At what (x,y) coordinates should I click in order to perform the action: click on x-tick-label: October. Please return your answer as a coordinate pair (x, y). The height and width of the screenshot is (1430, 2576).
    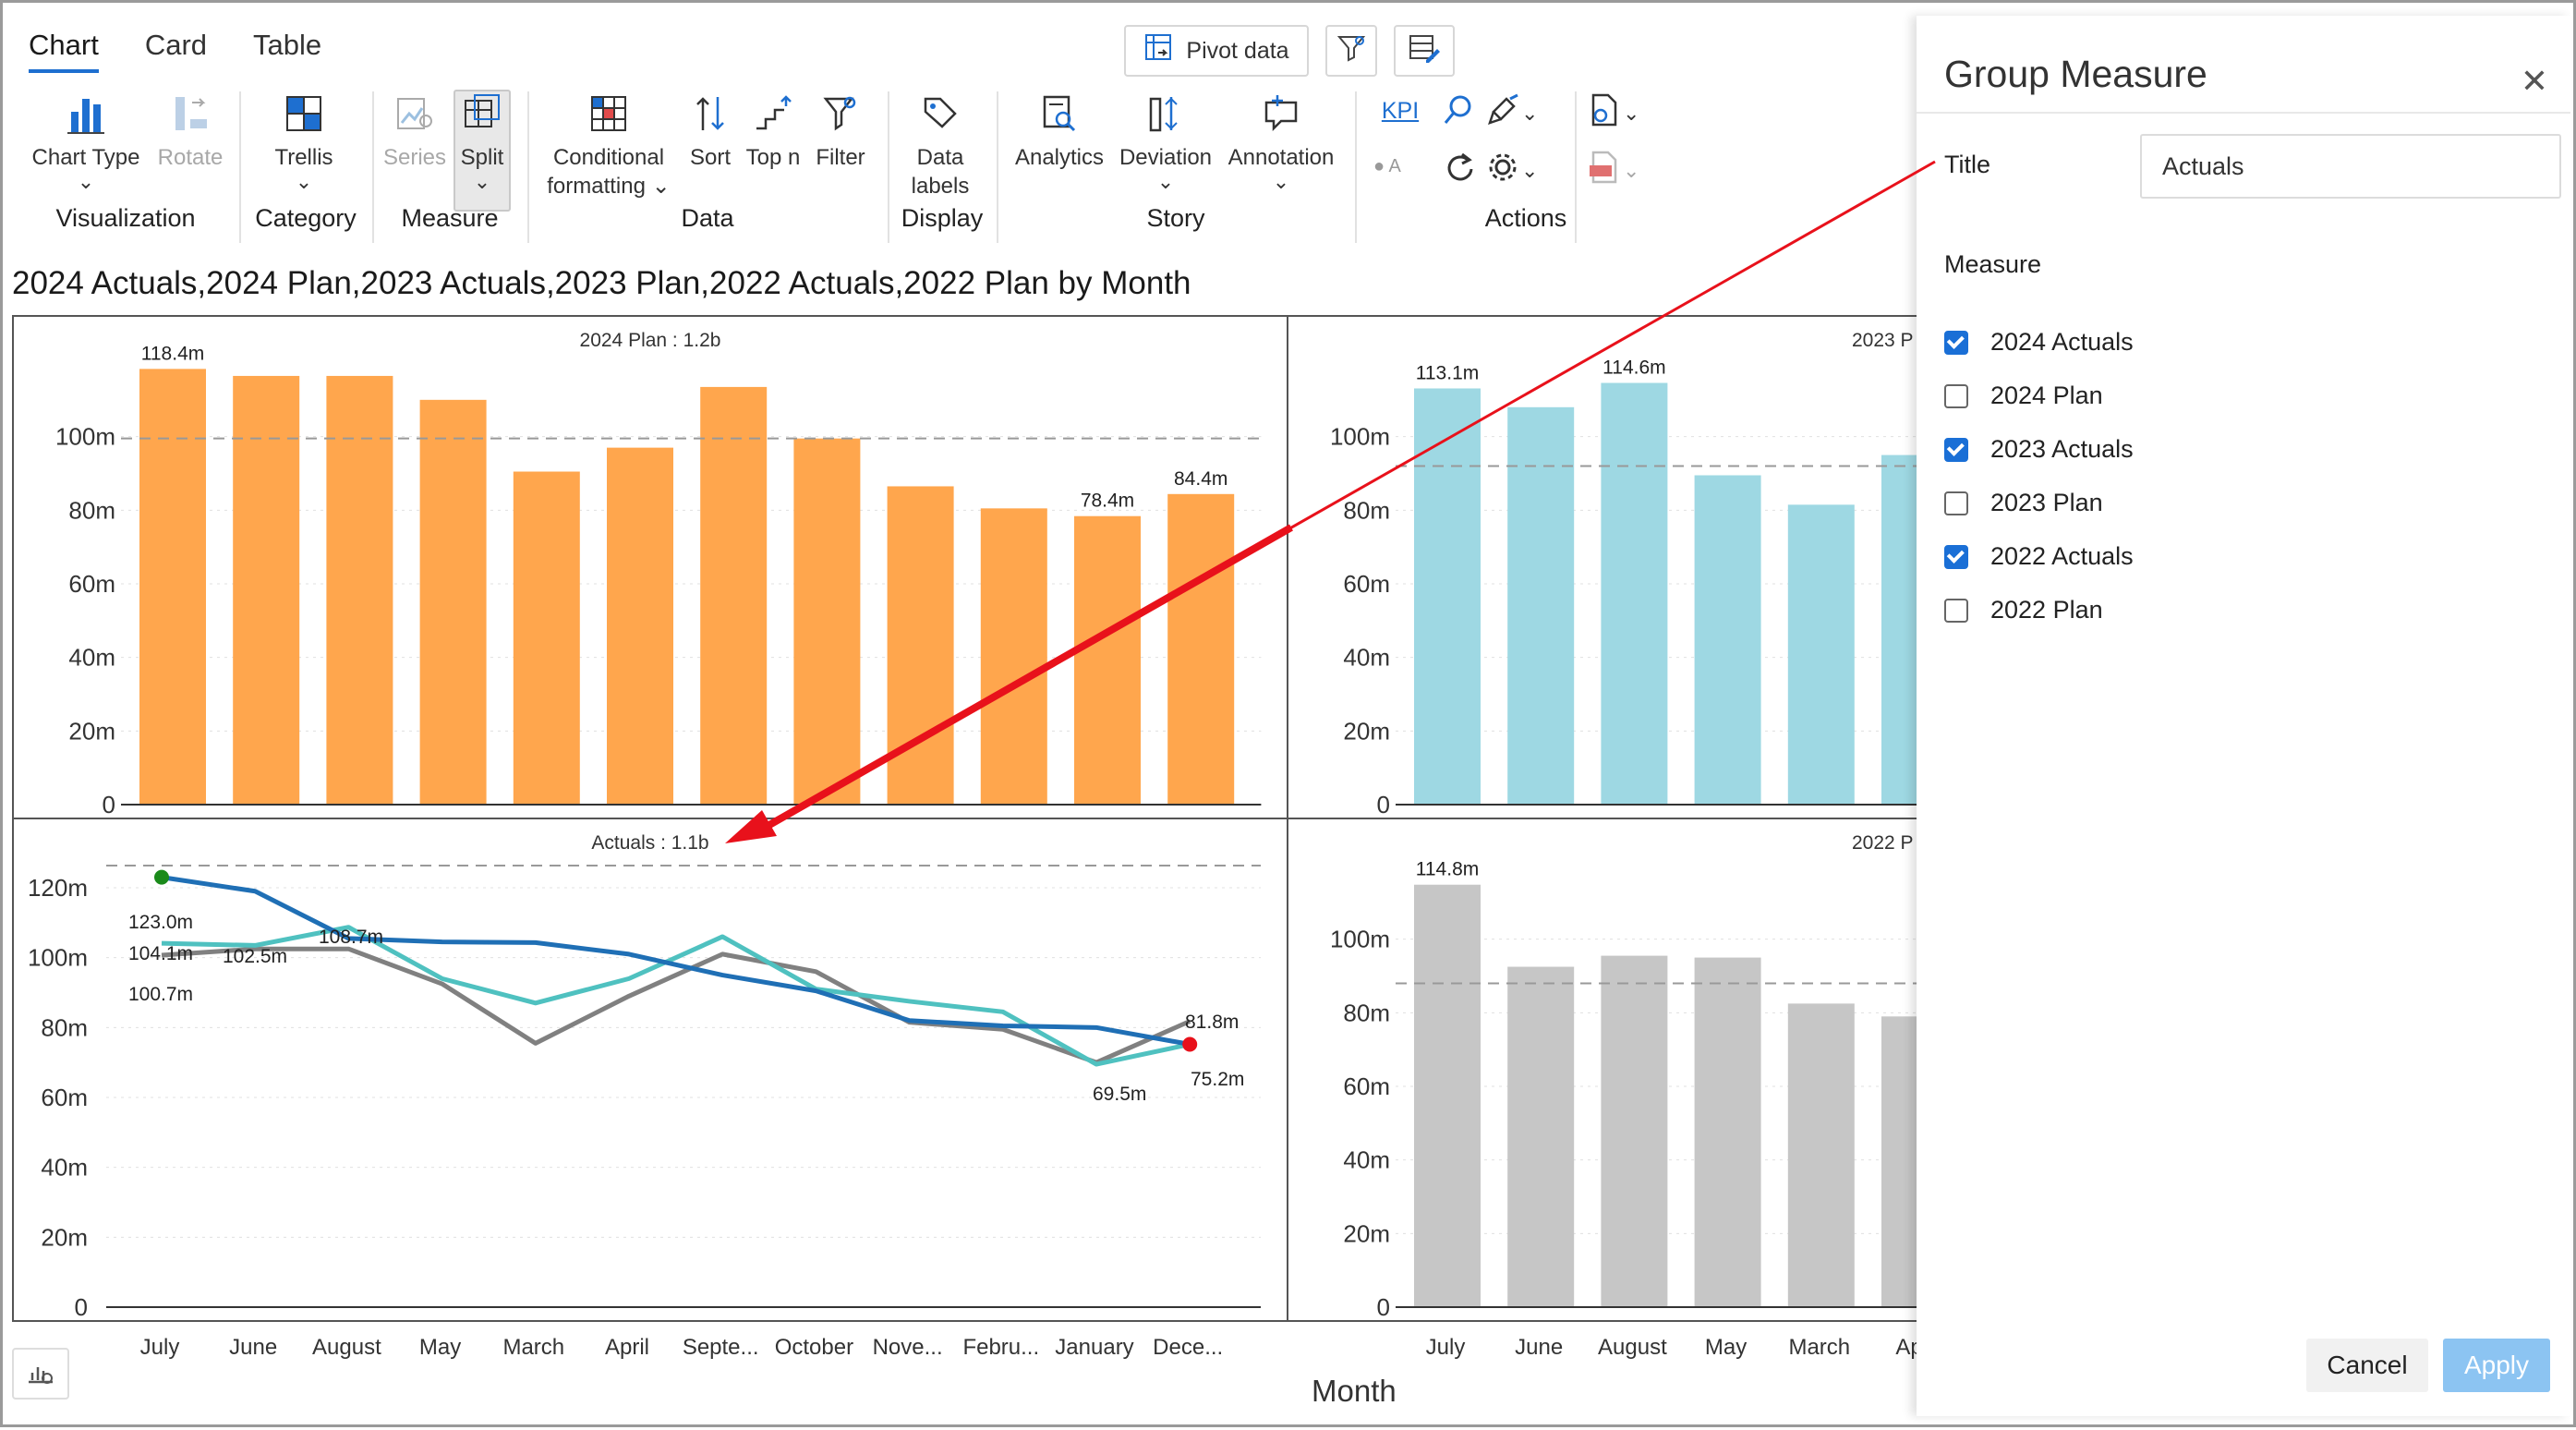
    Looking at the image, I should click on (814, 1348).